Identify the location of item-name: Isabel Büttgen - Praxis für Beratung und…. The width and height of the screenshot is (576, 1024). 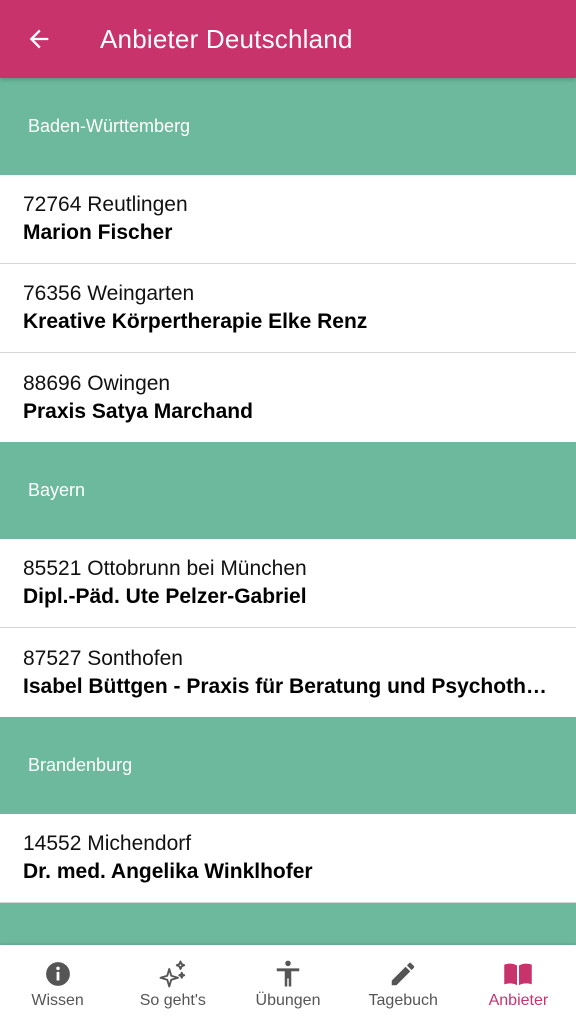
(288, 686).